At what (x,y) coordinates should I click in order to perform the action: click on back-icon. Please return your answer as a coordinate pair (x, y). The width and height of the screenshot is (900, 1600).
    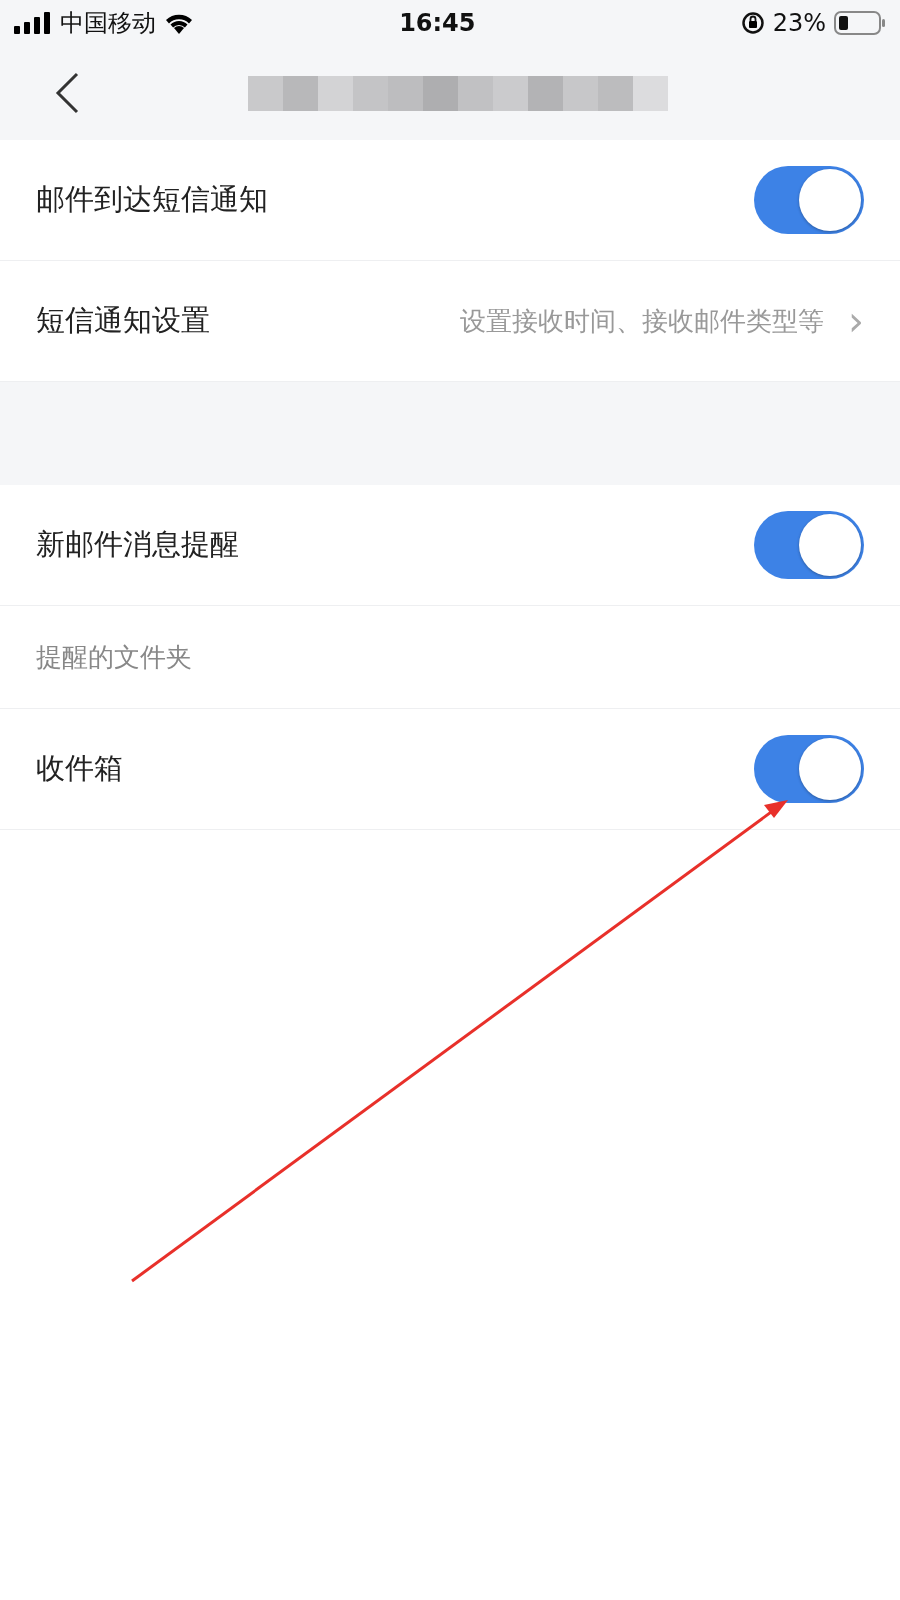
    Looking at the image, I should click on (67, 93).